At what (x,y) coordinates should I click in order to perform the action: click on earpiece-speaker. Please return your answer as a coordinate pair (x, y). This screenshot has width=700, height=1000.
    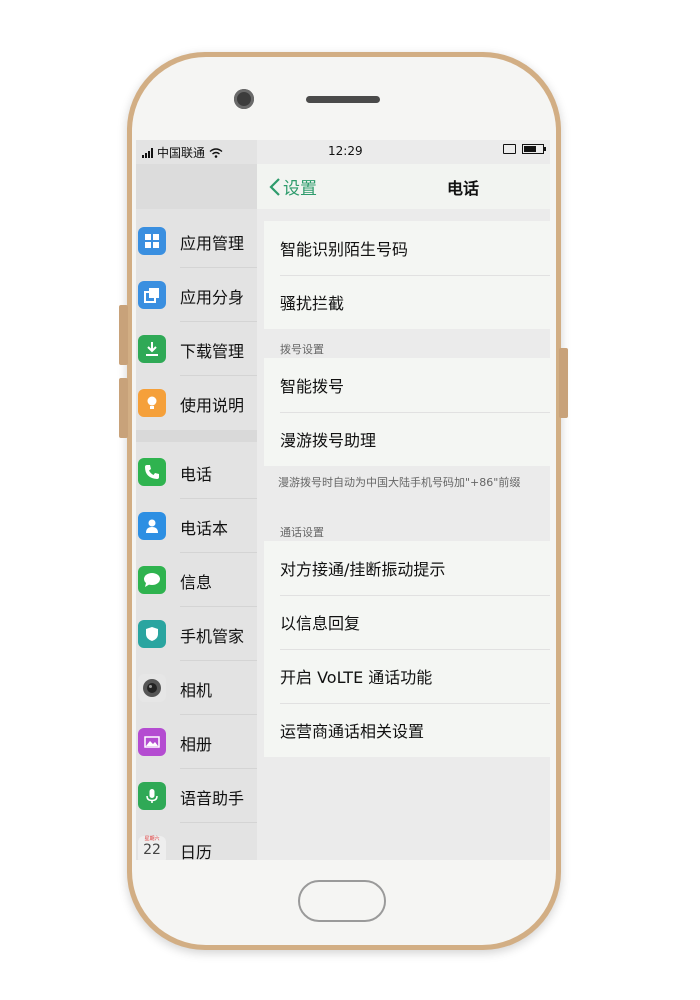
    Looking at the image, I should click on (343, 99).